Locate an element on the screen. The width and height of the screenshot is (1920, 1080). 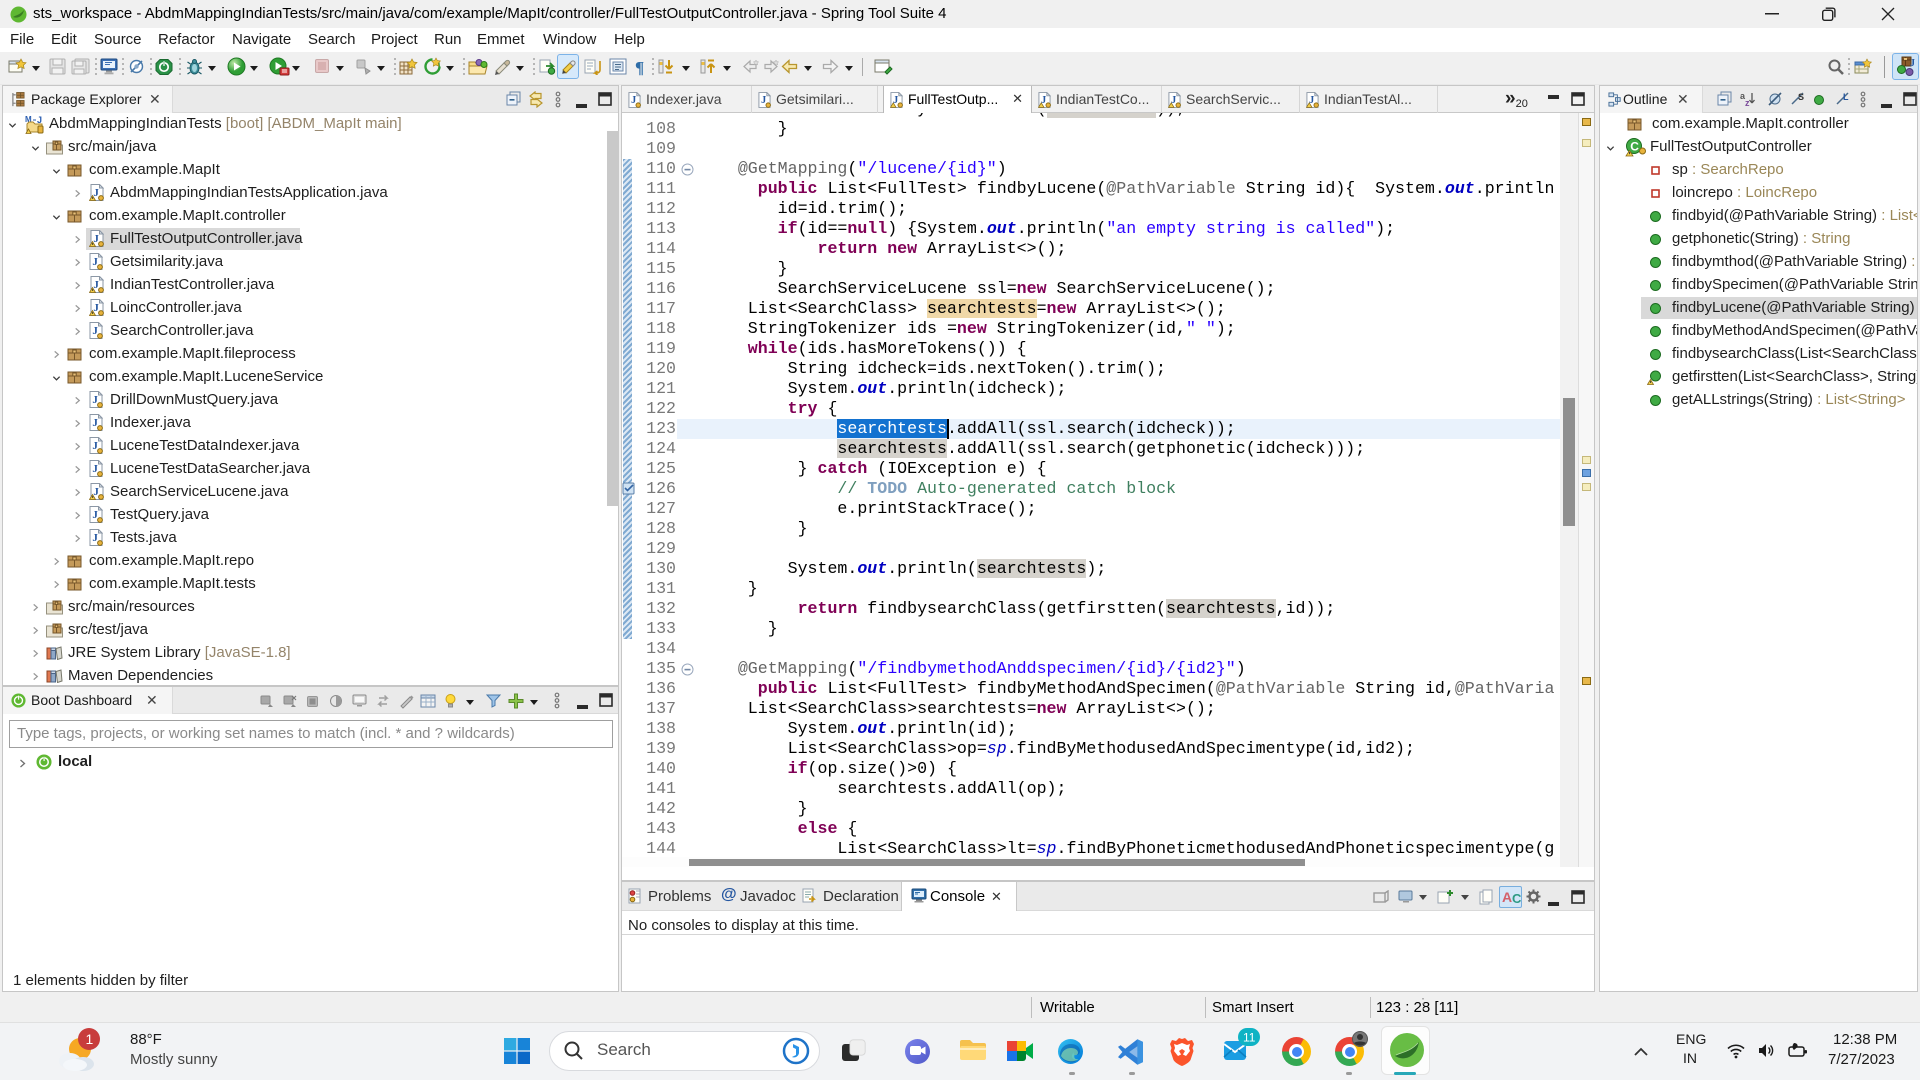
svg-text: C is located at coordinates (1634, 147).